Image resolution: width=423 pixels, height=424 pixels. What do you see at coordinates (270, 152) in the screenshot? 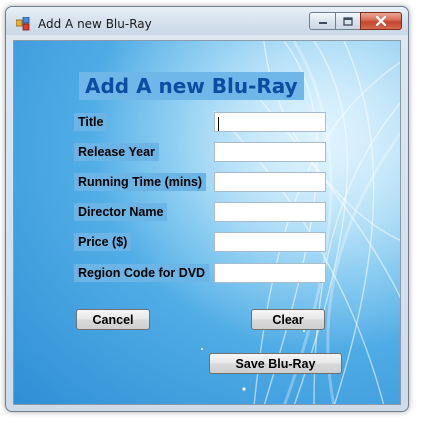
I see `release-year-input` at bounding box center [270, 152].